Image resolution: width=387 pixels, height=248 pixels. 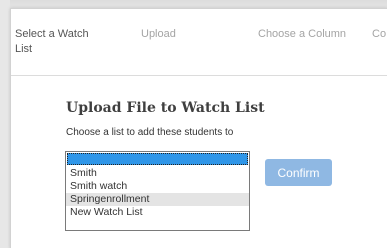 What do you see at coordinates (157, 199) in the screenshot?
I see `option-springenrollment: Springenrollment` at bounding box center [157, 199].